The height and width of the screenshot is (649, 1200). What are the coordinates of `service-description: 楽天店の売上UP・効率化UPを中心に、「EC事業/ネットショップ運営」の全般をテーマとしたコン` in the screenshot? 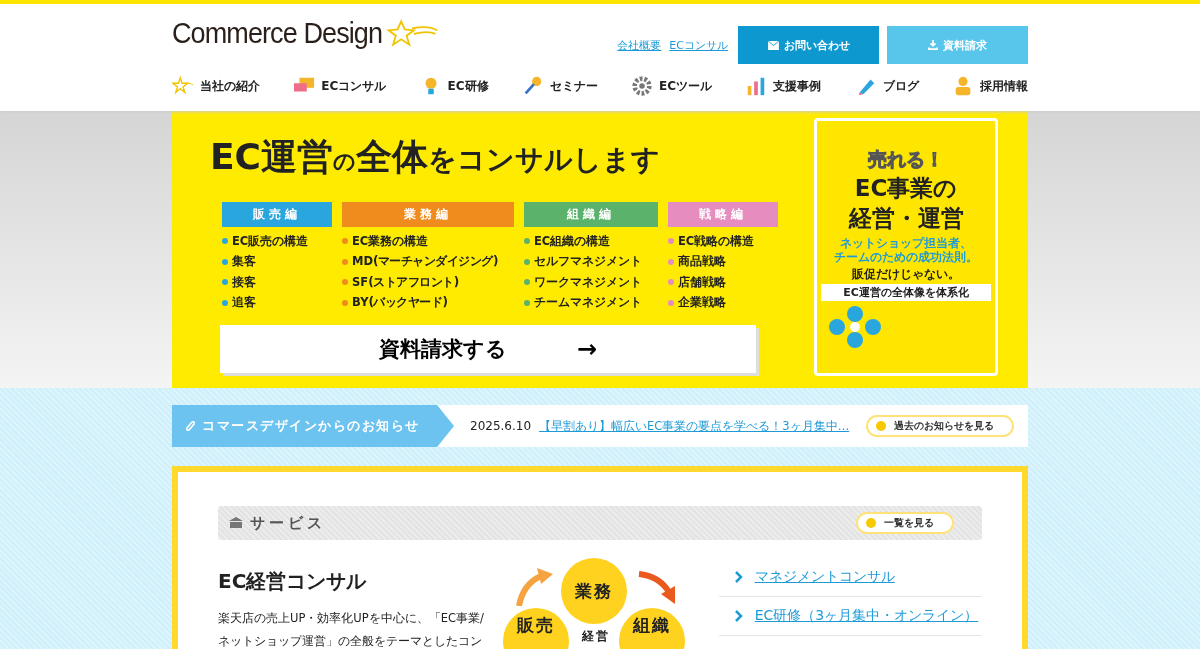 It's located at (351, 629).